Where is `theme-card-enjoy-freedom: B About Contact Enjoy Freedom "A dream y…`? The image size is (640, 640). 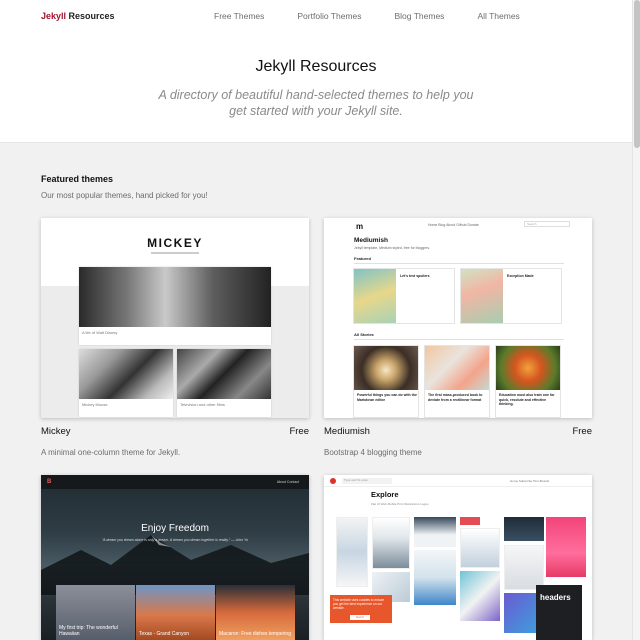 theme-card-enjoy-freedom: B About Contact Enjoy Freedom "A dream y… is located at coordinates (175, 557).